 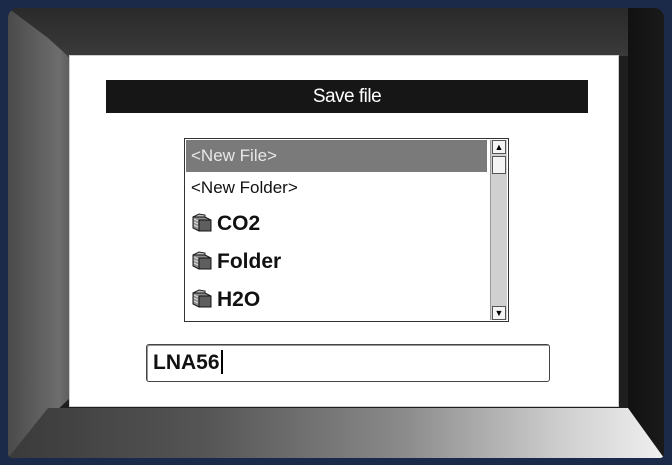 What do you see at coordinates (499, 147) in the screenshot?
I see `scroll-up-arrow-icon: ▲` at bounding box center [499, 147].